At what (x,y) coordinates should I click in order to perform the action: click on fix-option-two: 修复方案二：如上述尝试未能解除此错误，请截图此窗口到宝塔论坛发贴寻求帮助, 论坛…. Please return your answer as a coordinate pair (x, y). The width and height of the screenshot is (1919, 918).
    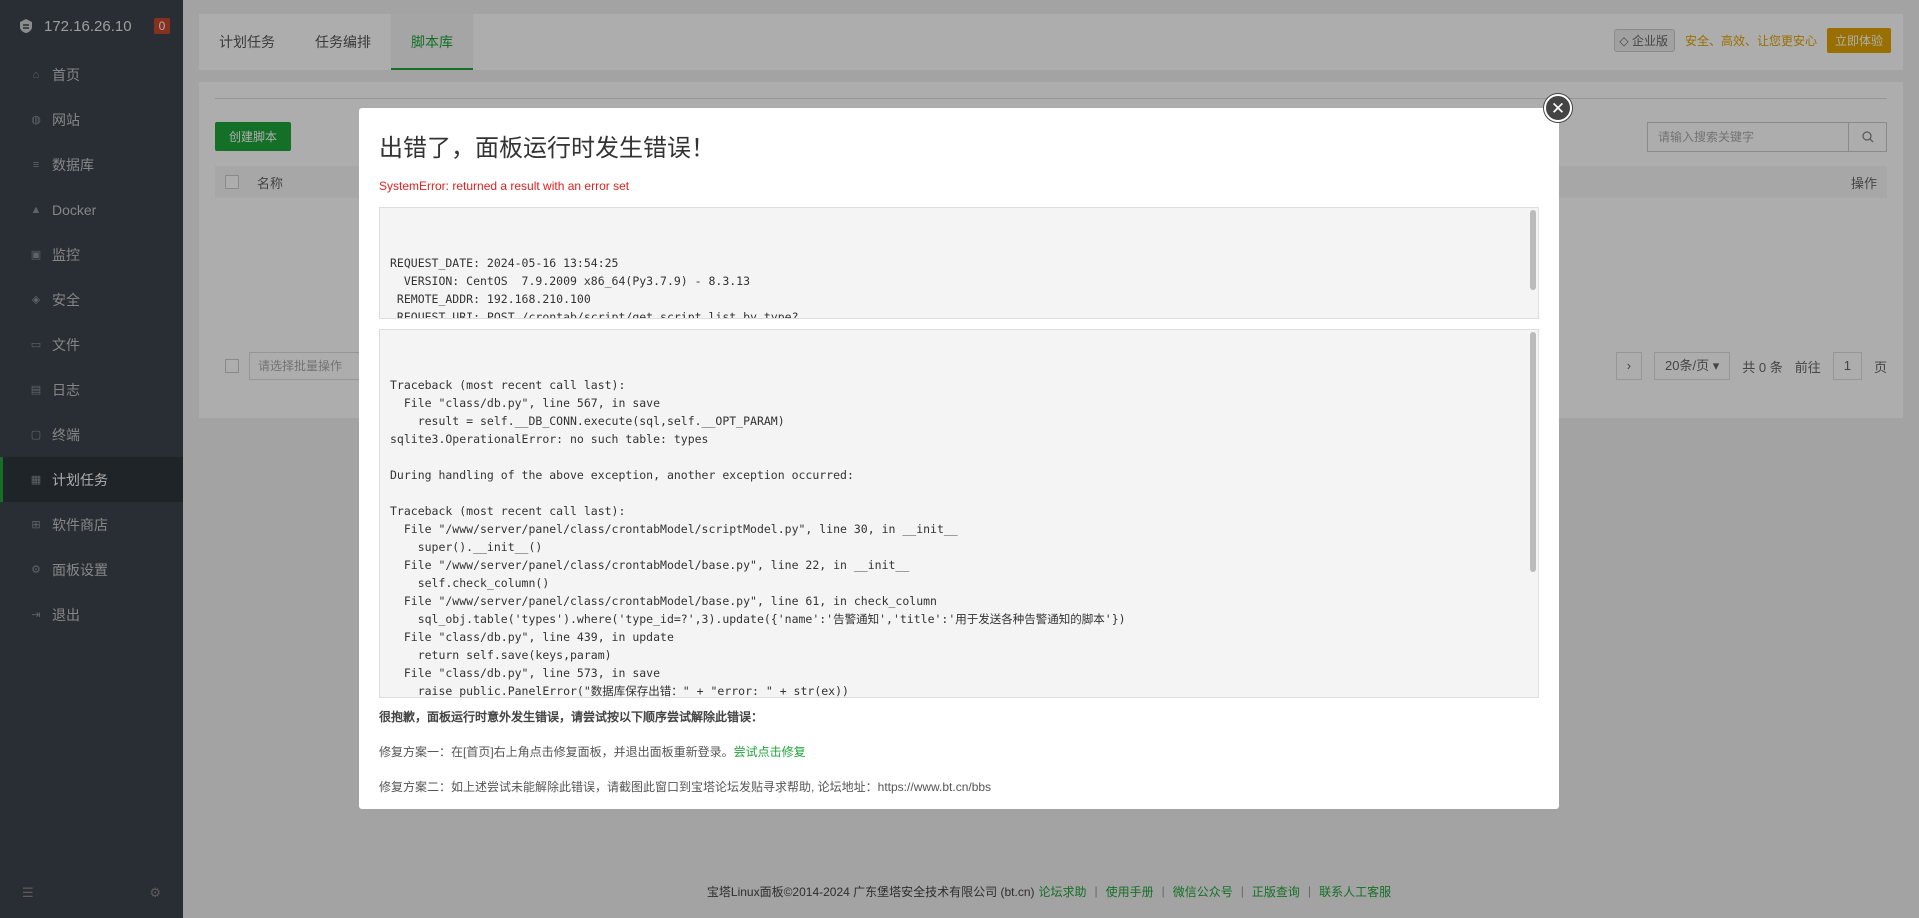
    Looking at the image, I should click on (685, 787).